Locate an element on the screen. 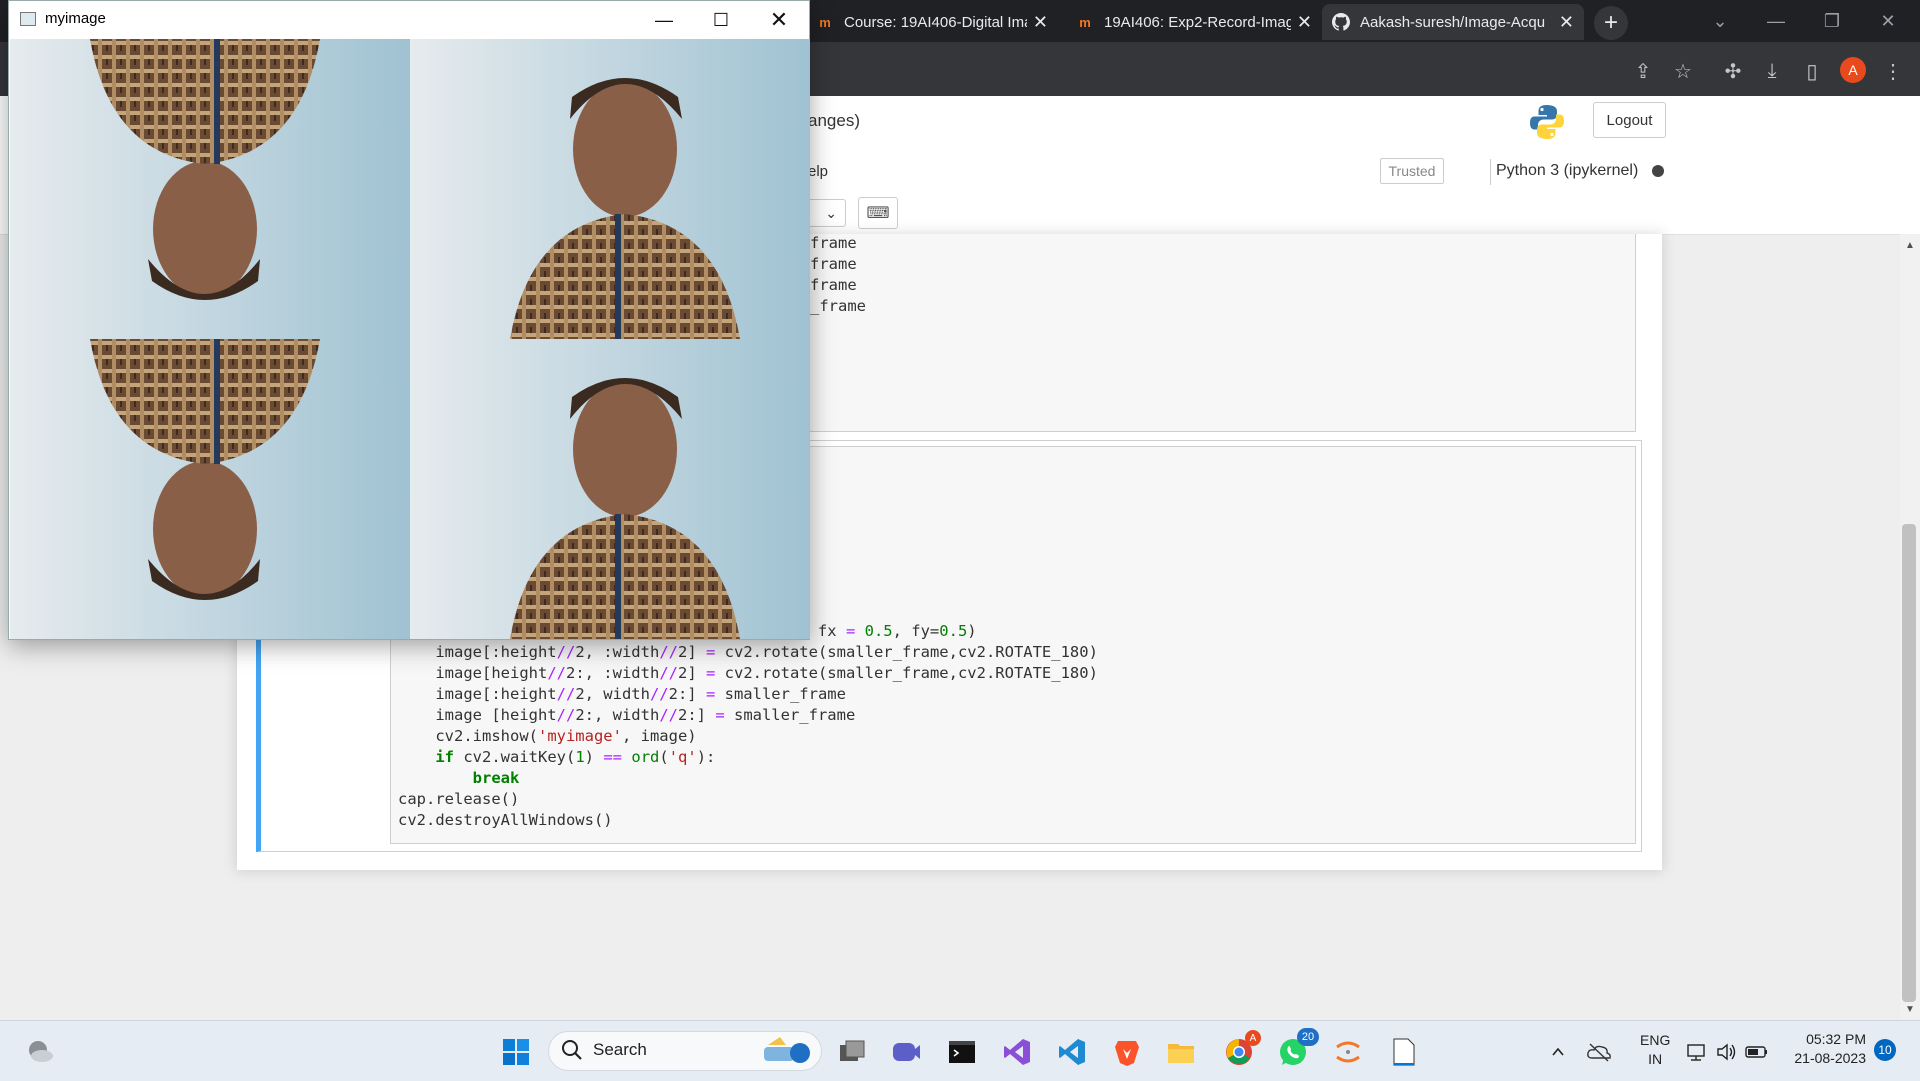 The width and height of the screenshot is (1920, 1081). onedrive-offline-icon is located at coordinates (1599, 1052).